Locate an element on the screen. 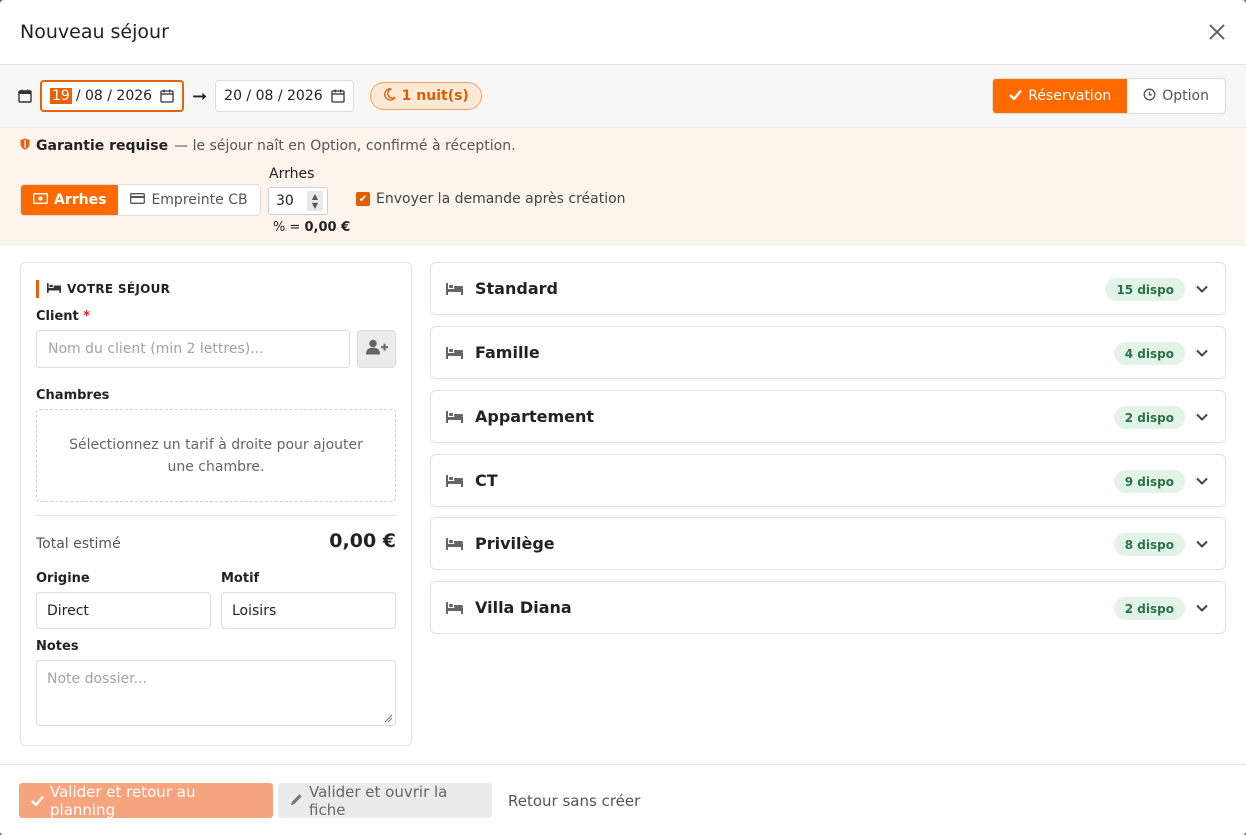 Image resolution: width=1246 pixels, height=835 pixels. arrhes-stepper: ▲ ▼ is located at coordinates (315, 201).